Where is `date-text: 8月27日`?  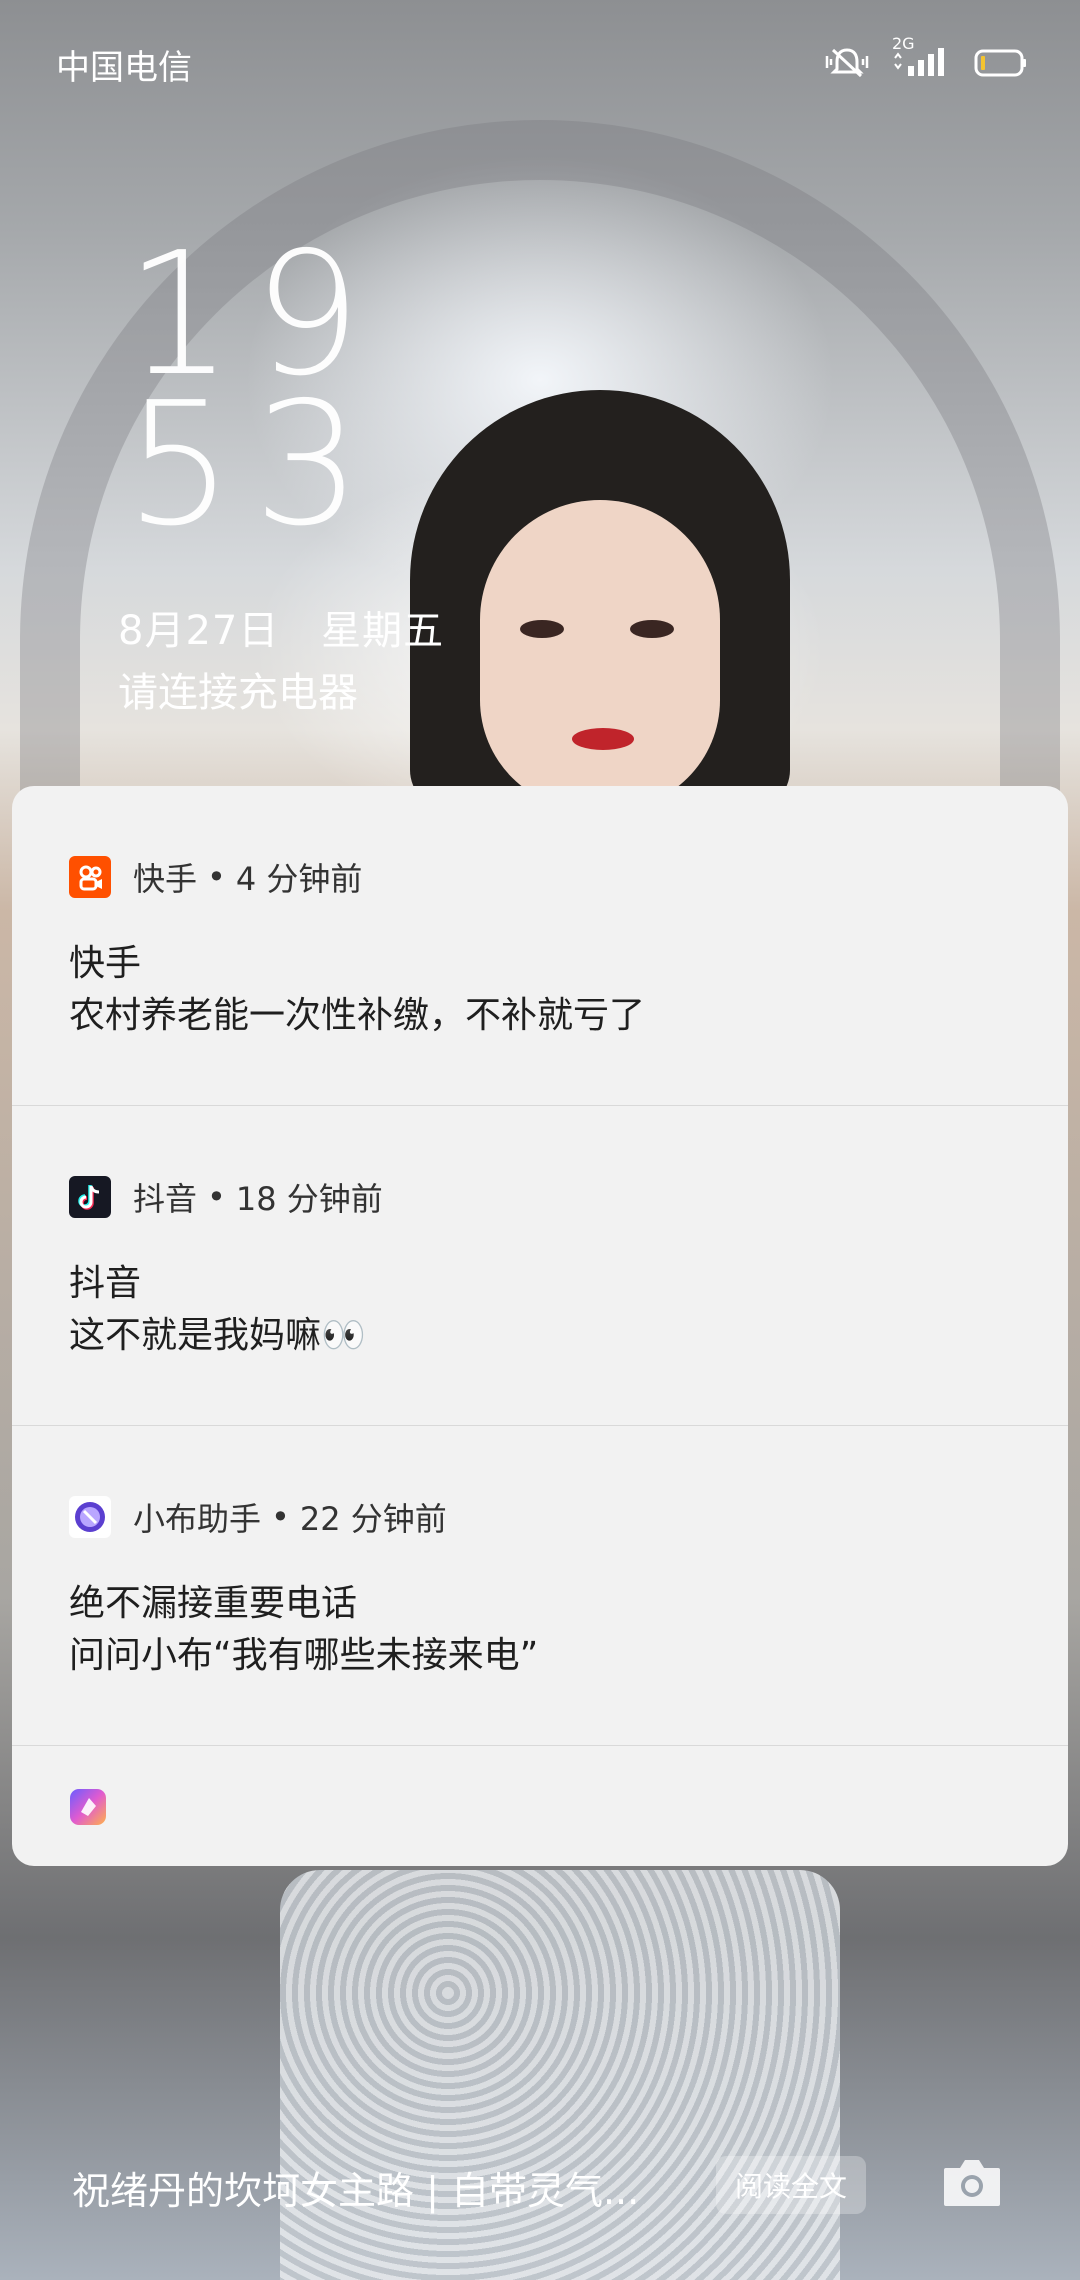
date-text: 8月27日 is located at coordinates (199, 631).